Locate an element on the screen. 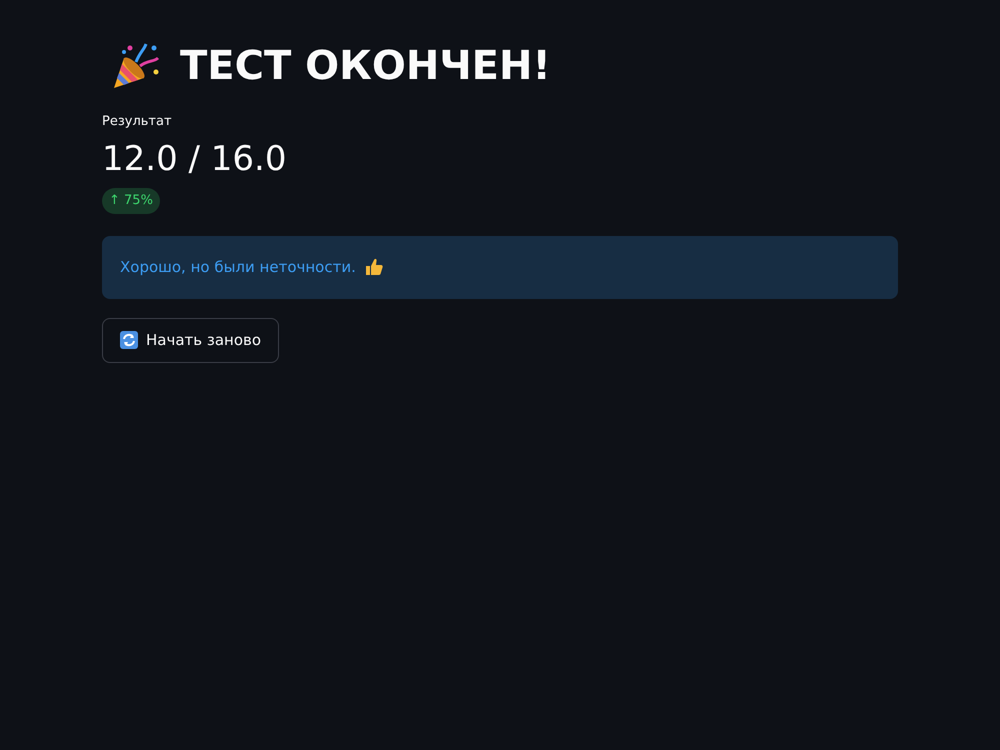 The width and height of the screenshot is (1000, 750). page-title: ТЕСТ ОКОНЧЕН! is located at coordinates (365, 66).